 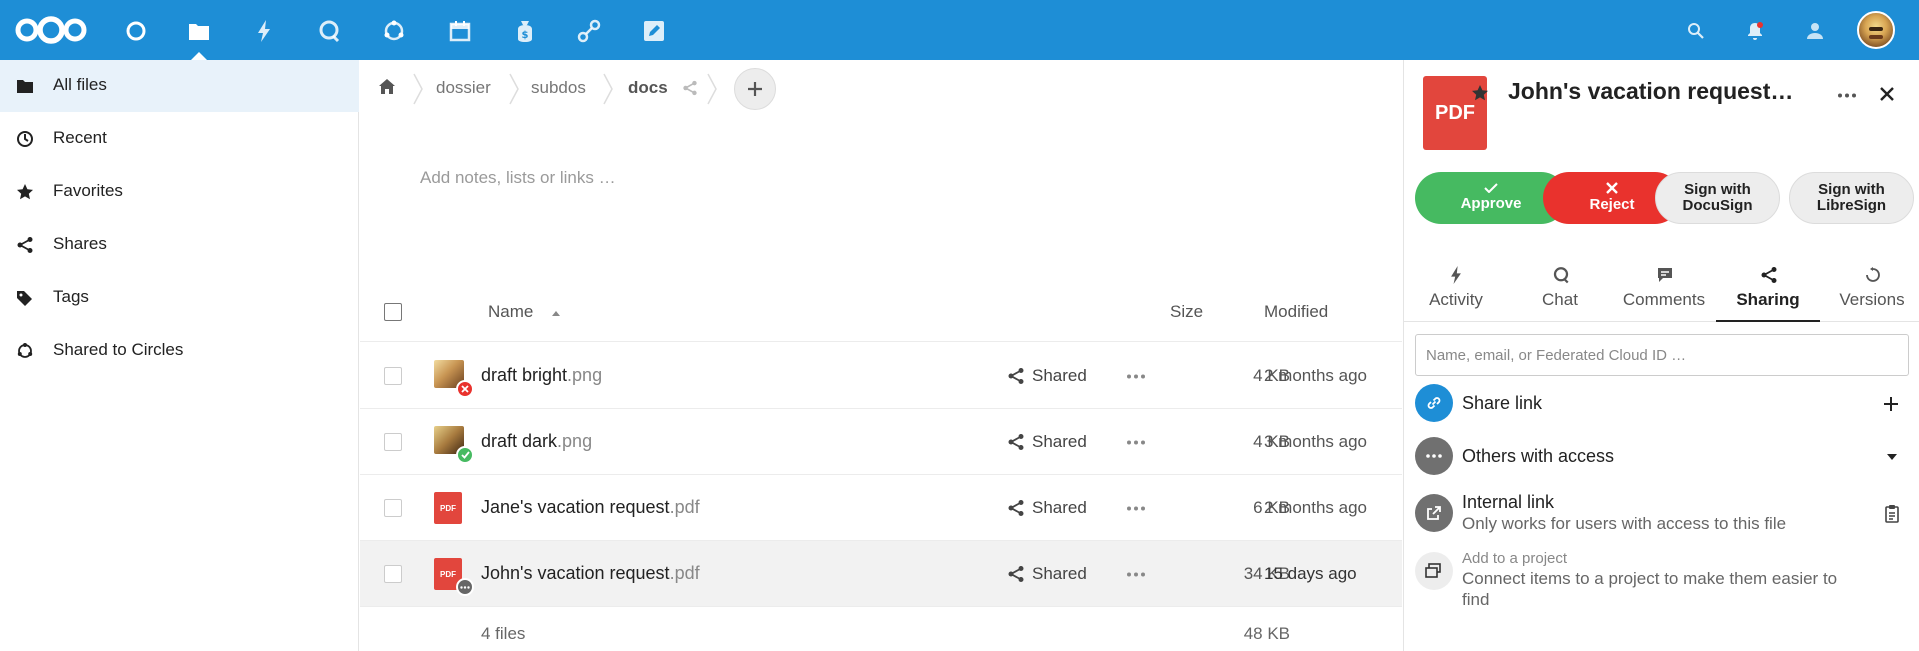 I want to click on tab-sharing: Sharing, so click(x=1768, y=291).